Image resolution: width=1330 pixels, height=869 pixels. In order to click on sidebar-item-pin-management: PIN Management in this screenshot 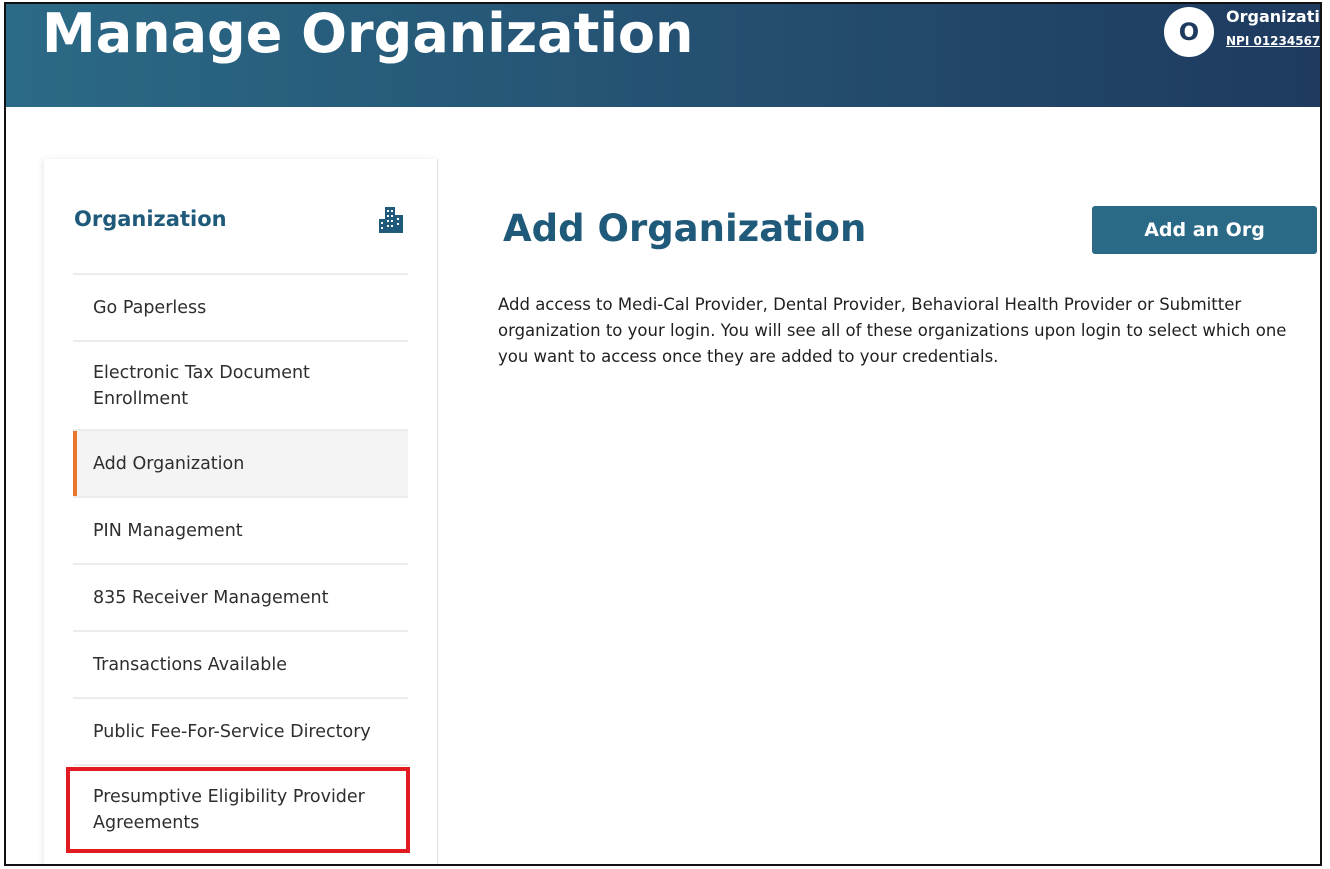, I will do `click(240, 529)`.